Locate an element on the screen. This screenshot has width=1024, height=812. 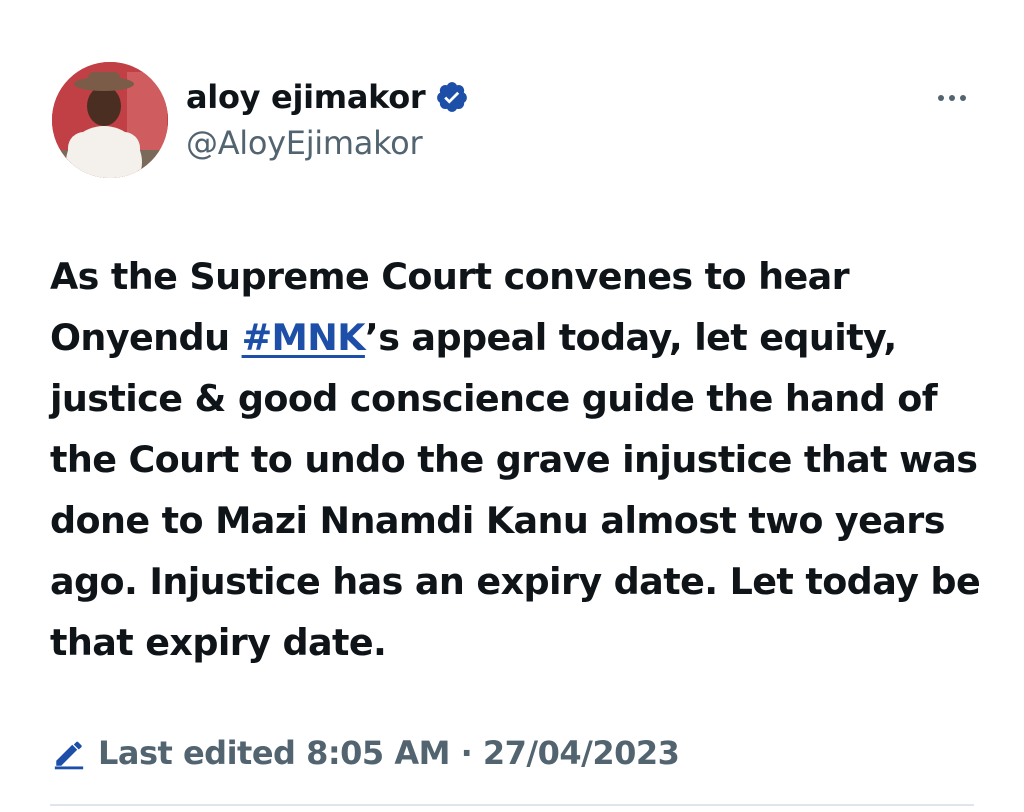
verified-badge-icon is located at coordinates (452, 97).